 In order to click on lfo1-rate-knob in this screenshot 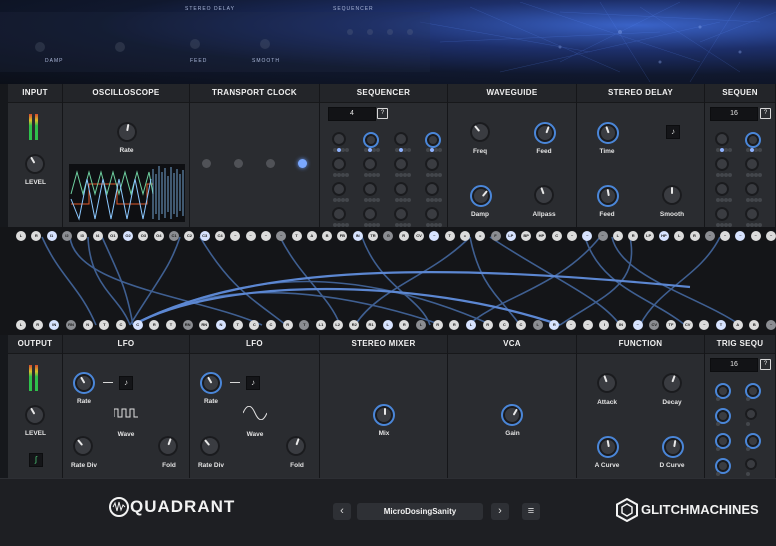, I will do `click(84, 383)`.